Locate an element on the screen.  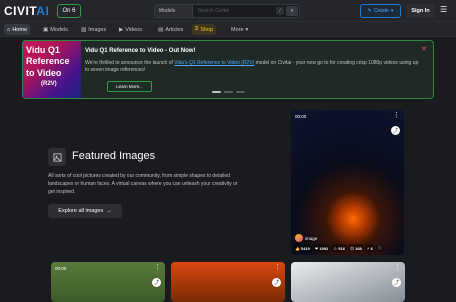
image-icon is located at coordinates (57, 157).